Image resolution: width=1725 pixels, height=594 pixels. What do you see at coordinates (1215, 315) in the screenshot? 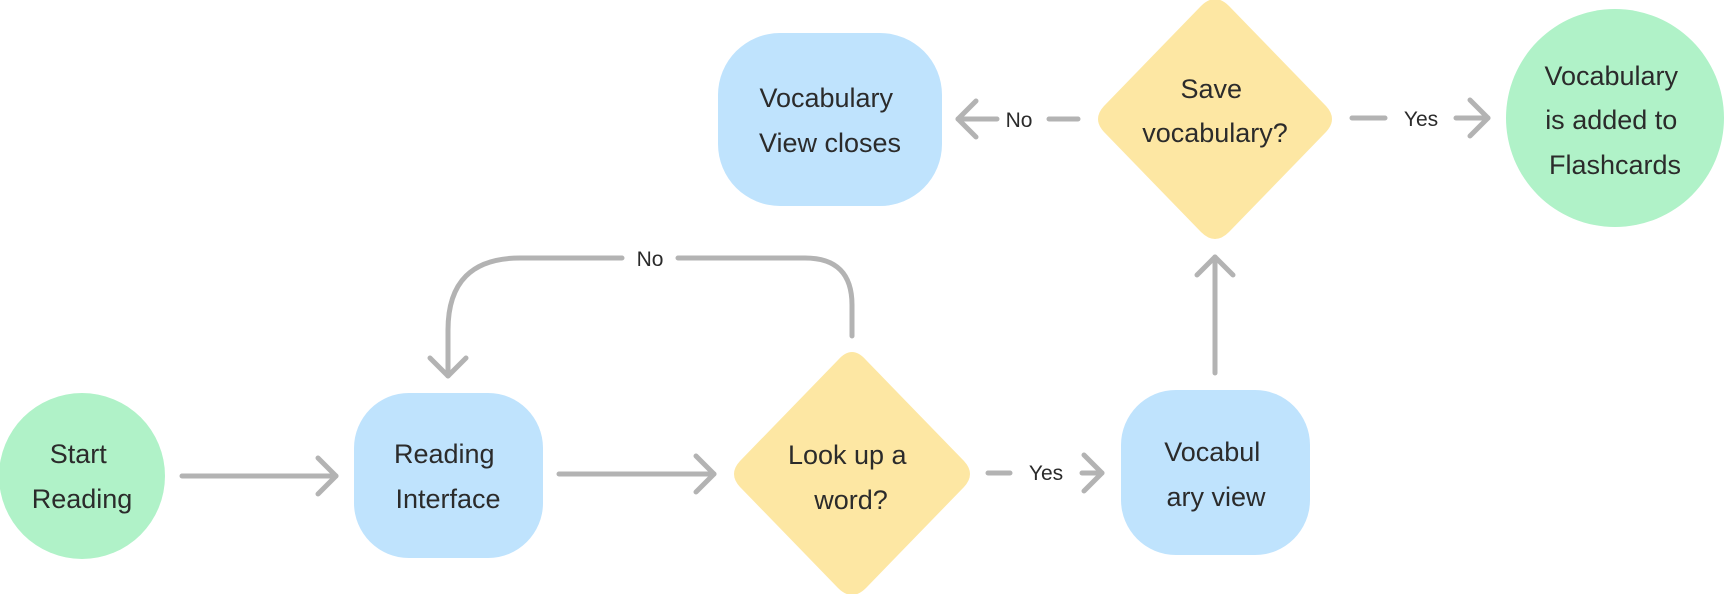
I see `edge-vocabview-to-save` at bounding box center [1215, 315].